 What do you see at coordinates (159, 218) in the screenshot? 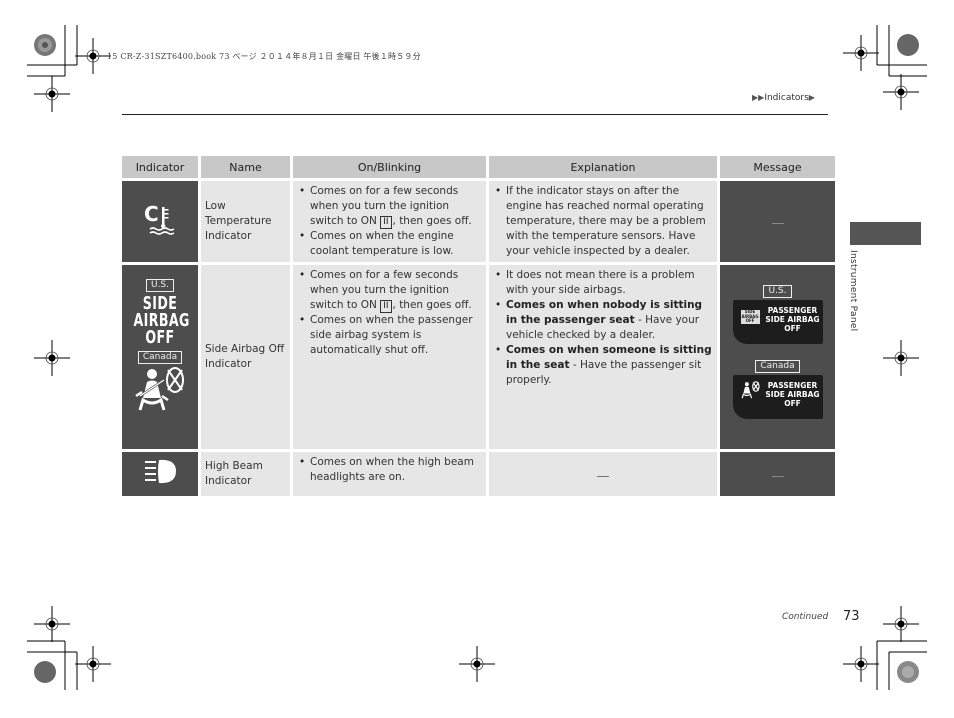
I see `low-coolant-temperature-icon: C` at bounding box center [159, 218].